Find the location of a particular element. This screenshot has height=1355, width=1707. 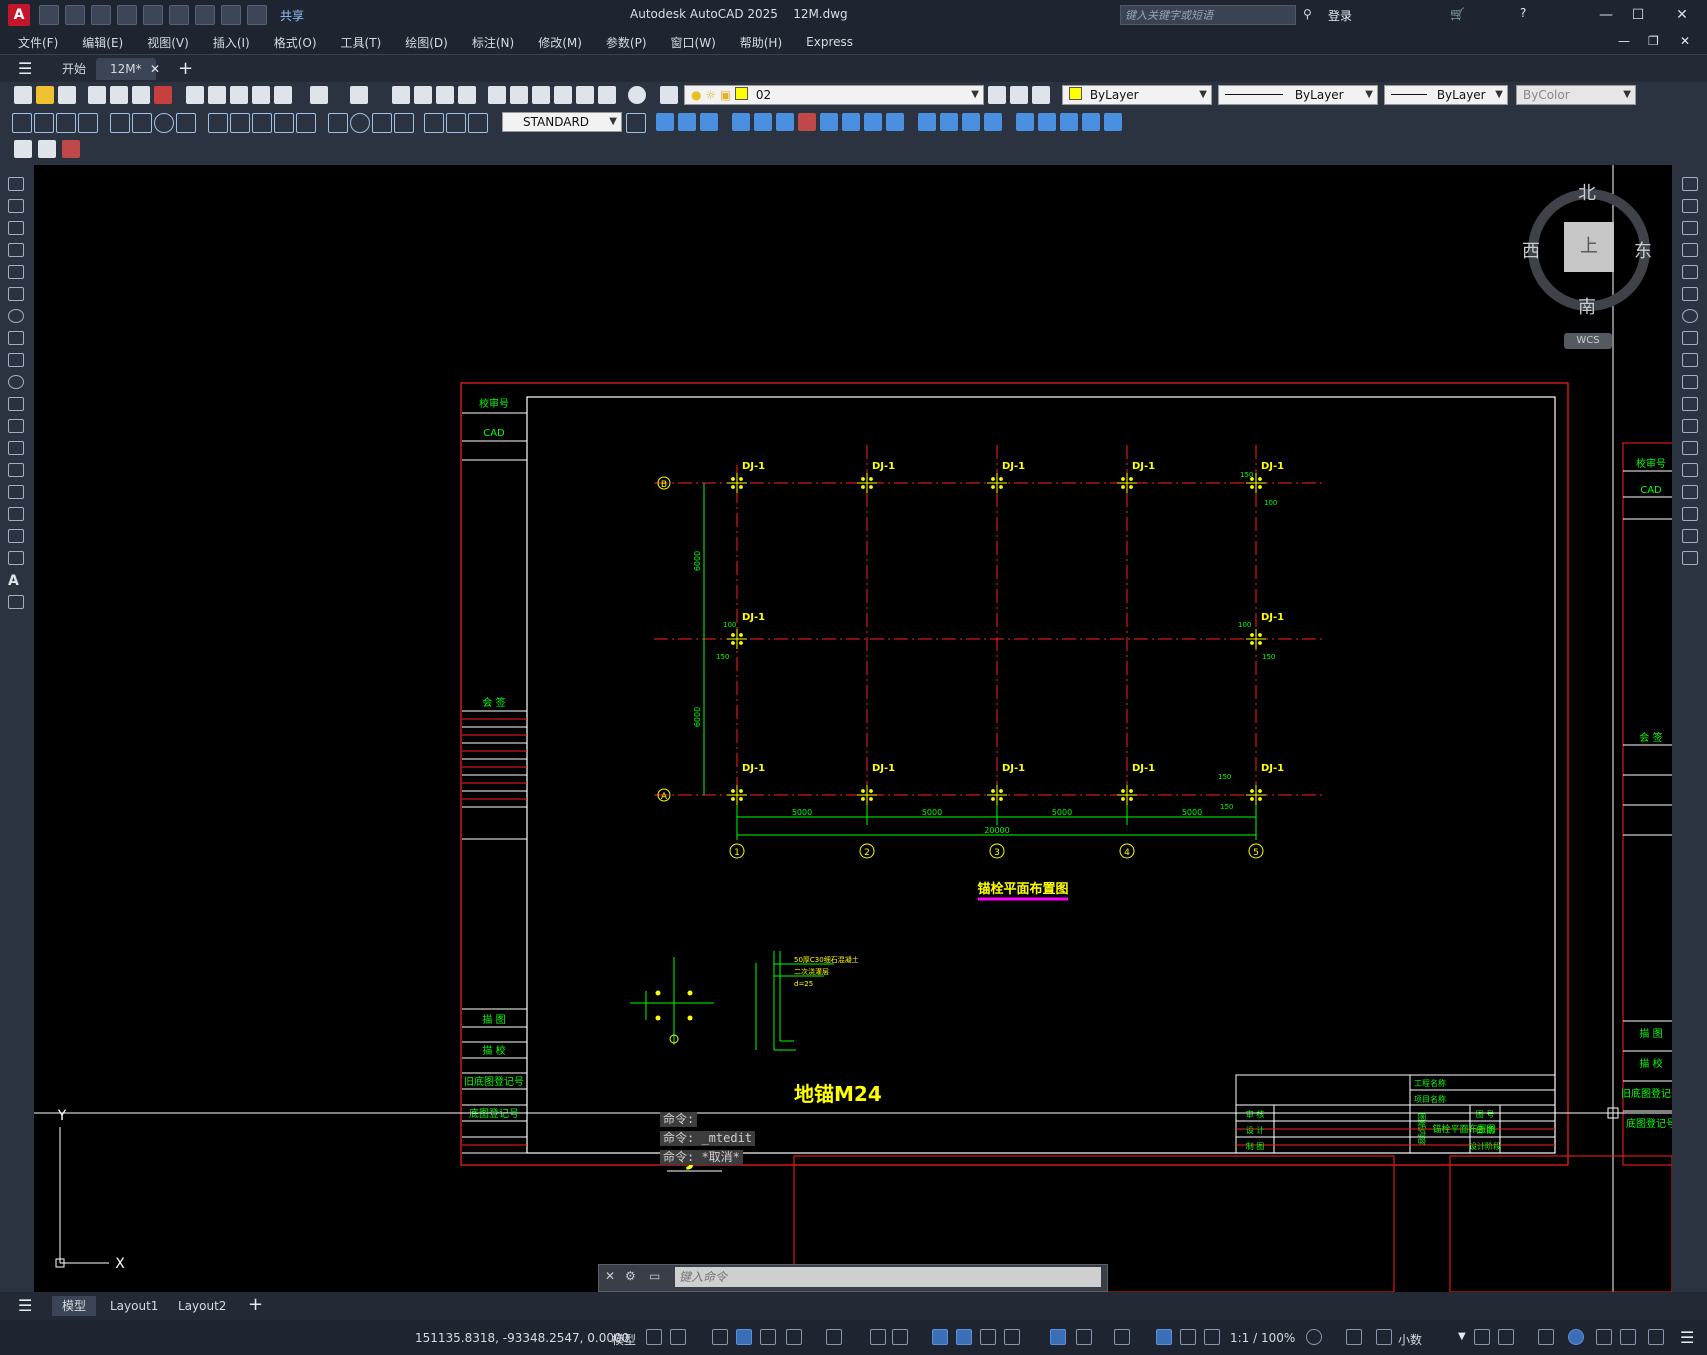

fullscreen-icon is located at coordinates (1656, 1337).